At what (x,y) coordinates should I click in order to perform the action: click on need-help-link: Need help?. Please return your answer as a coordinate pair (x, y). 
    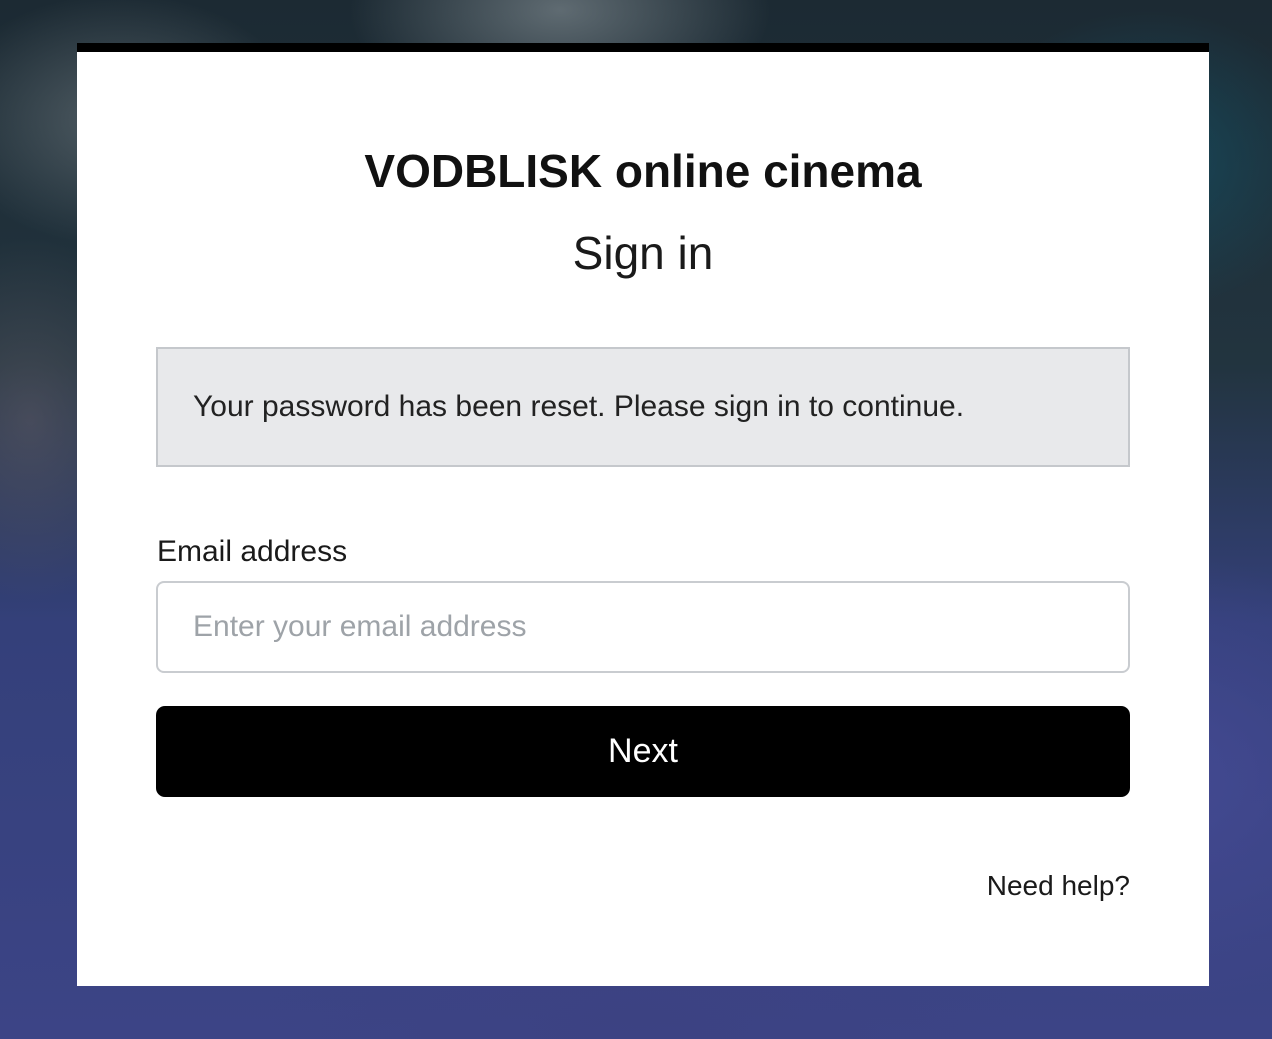
    Looking at the image, I should click on (1058, 886).